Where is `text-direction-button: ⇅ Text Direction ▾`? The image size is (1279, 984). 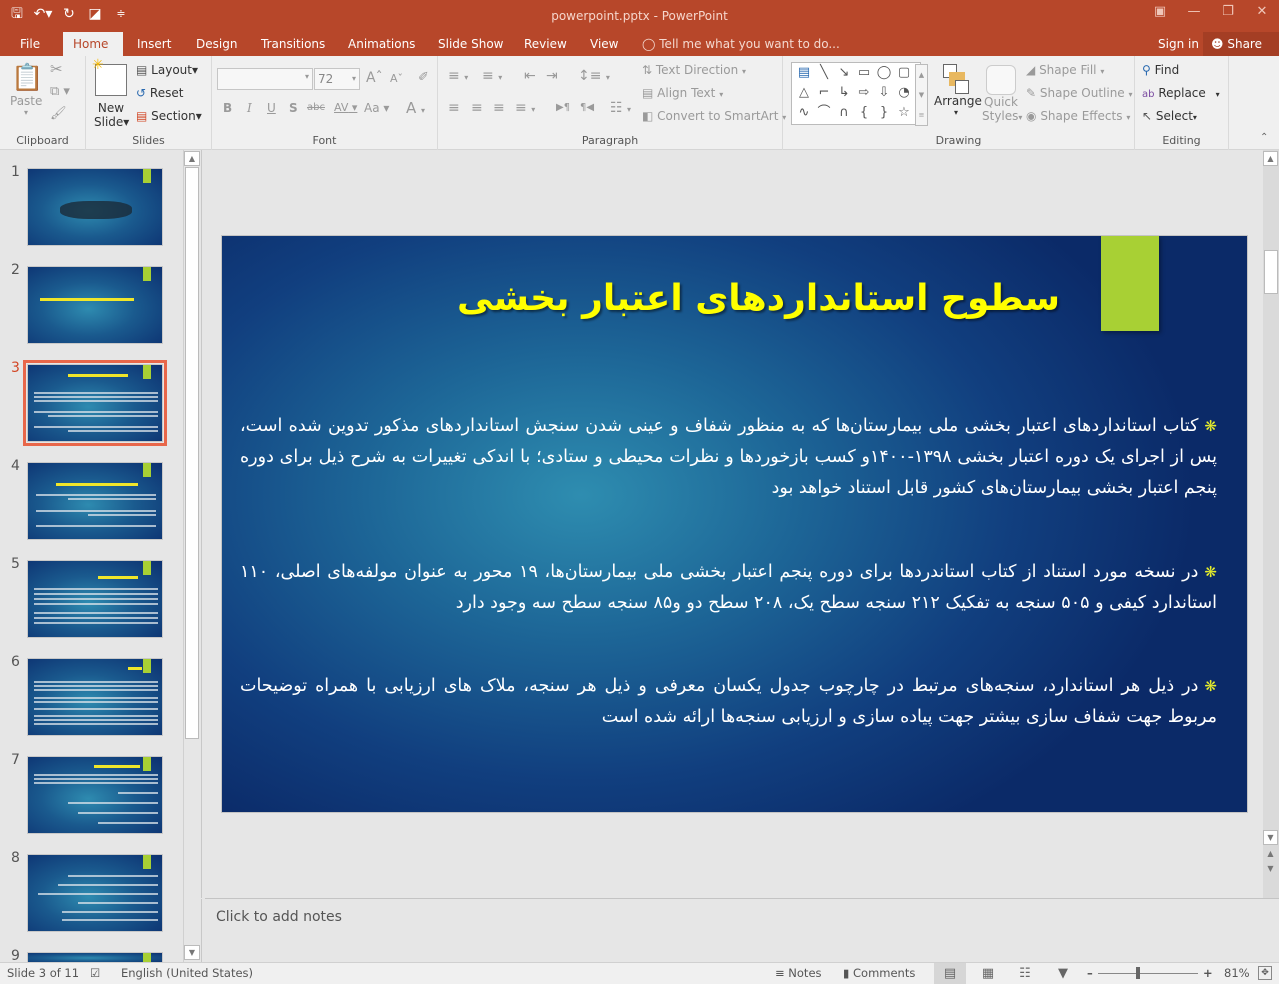
text-direction-button: ⇅ Text Direction ▾ is located at coordinates (694, 70).